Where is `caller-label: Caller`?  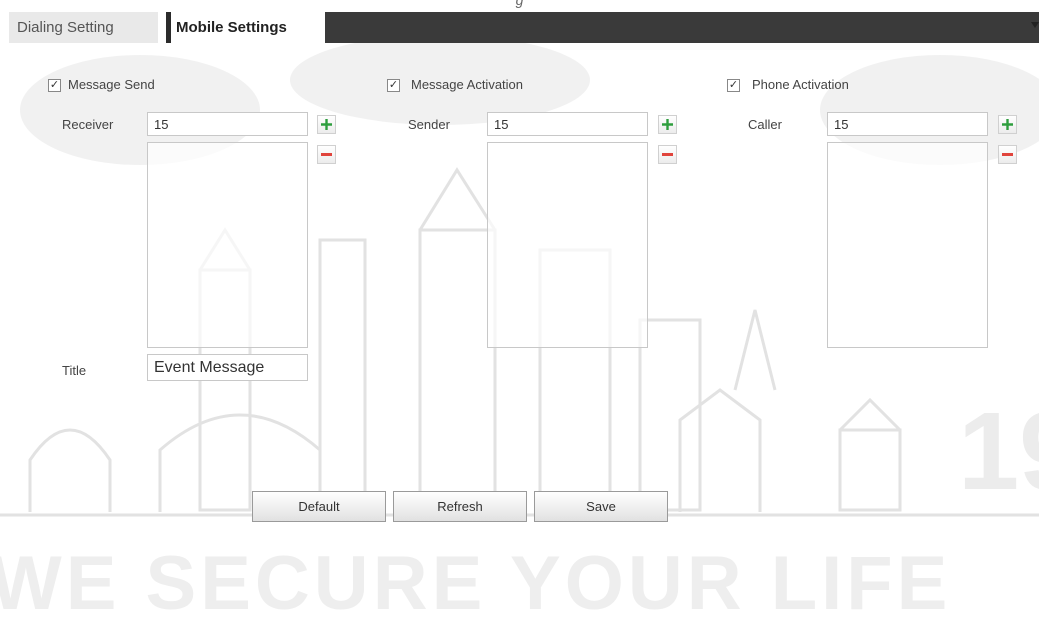 caller-label: Caller is located at coordinates (765, 124).